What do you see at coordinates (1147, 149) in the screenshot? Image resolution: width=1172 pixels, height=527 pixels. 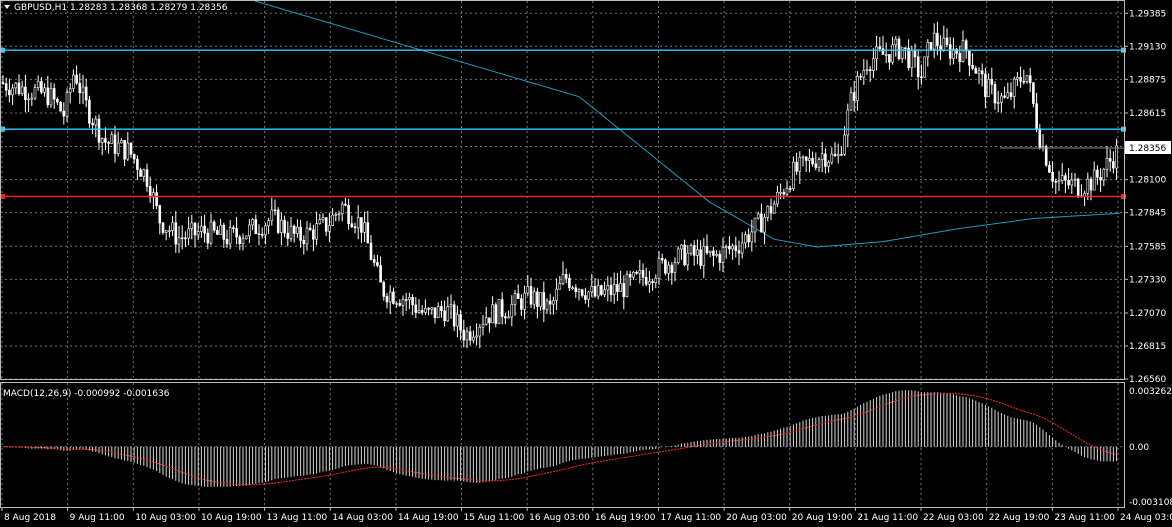 I see `current-price-label: 1.28356` at bounding box center [1147, 149].